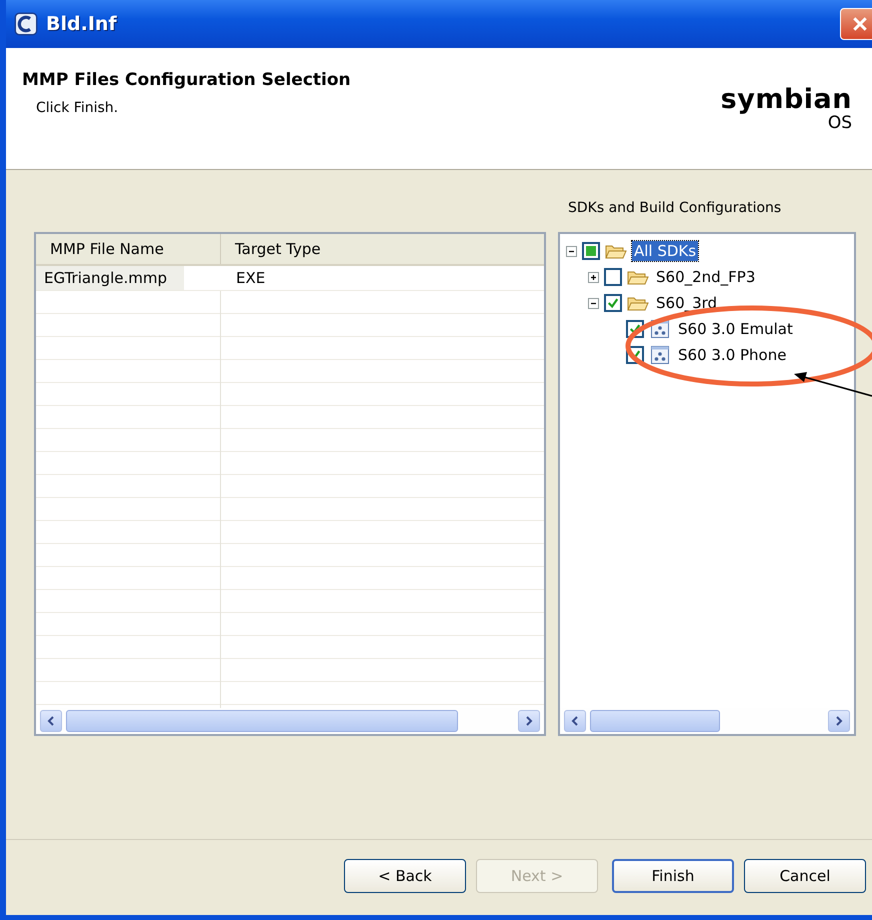 The height and width of the screenshot is (920, 872). Describe the element at coordinates (674, 208) in the screenshot. I see `tree-label: SDKs and Build Configurations` at that location.